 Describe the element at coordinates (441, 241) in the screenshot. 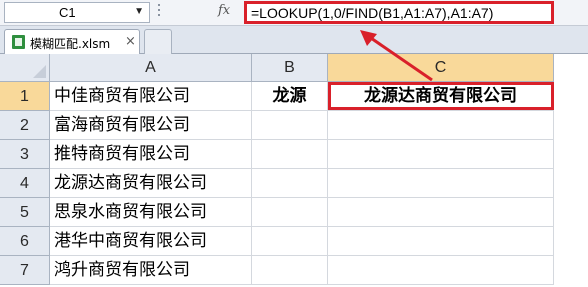

I see `cell-c6` at that location.